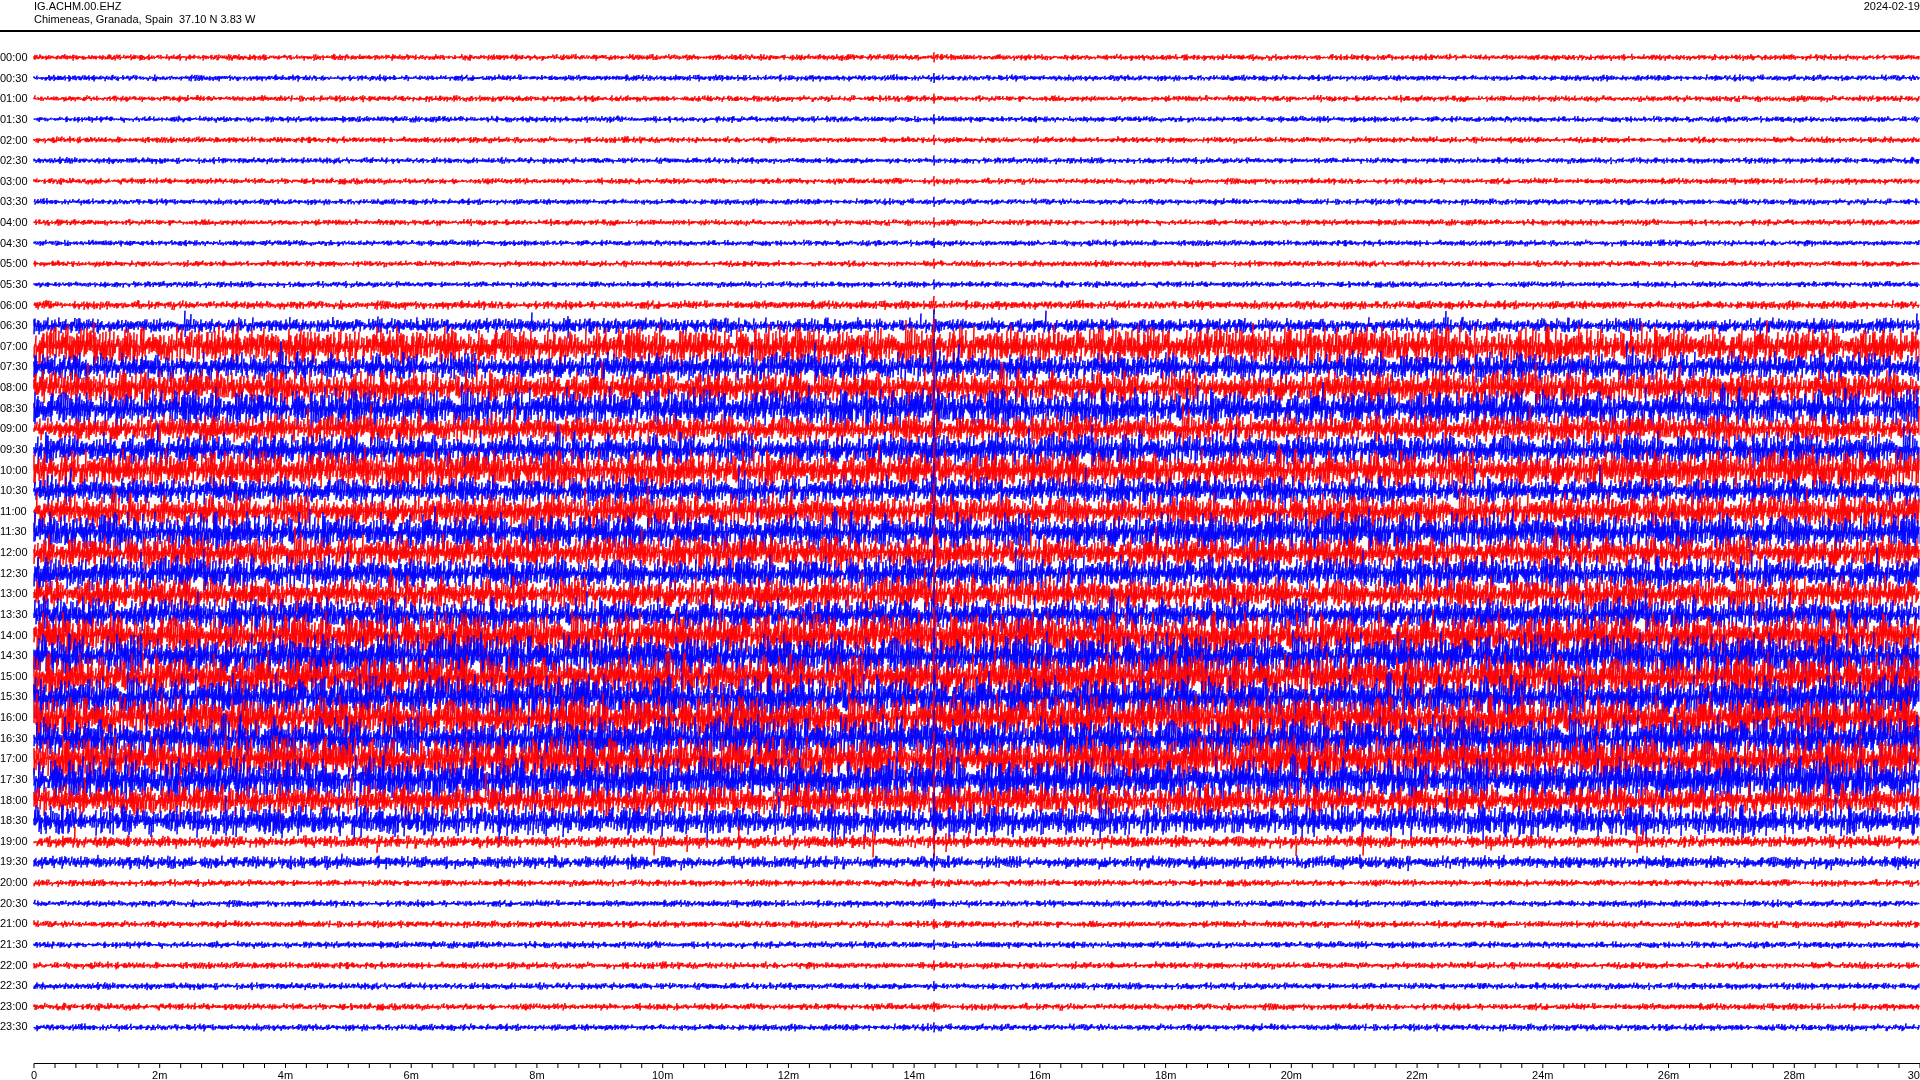 This screenshot has width=1920, height=1080. What do you see at coordinates (14, 243) in the screenshot?
I see `time-label: 04:30` at bounding box center [14, 243].